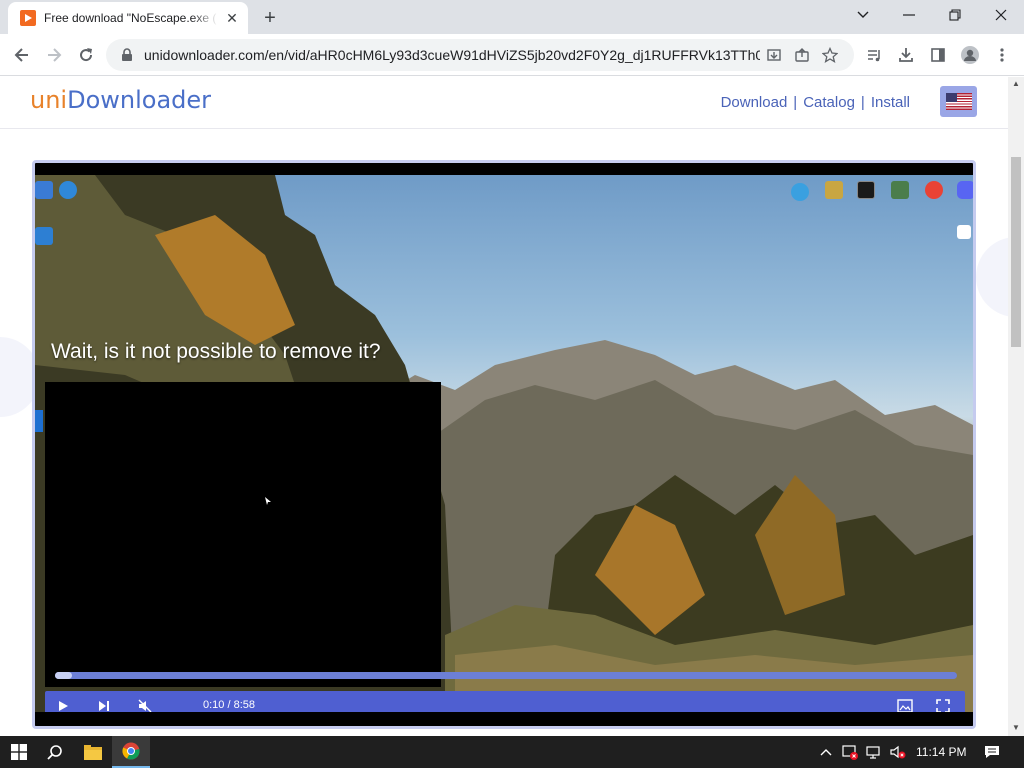  Describe the element at coordinates (86, 55) in the screenshot. I see `reload-button` at that location.